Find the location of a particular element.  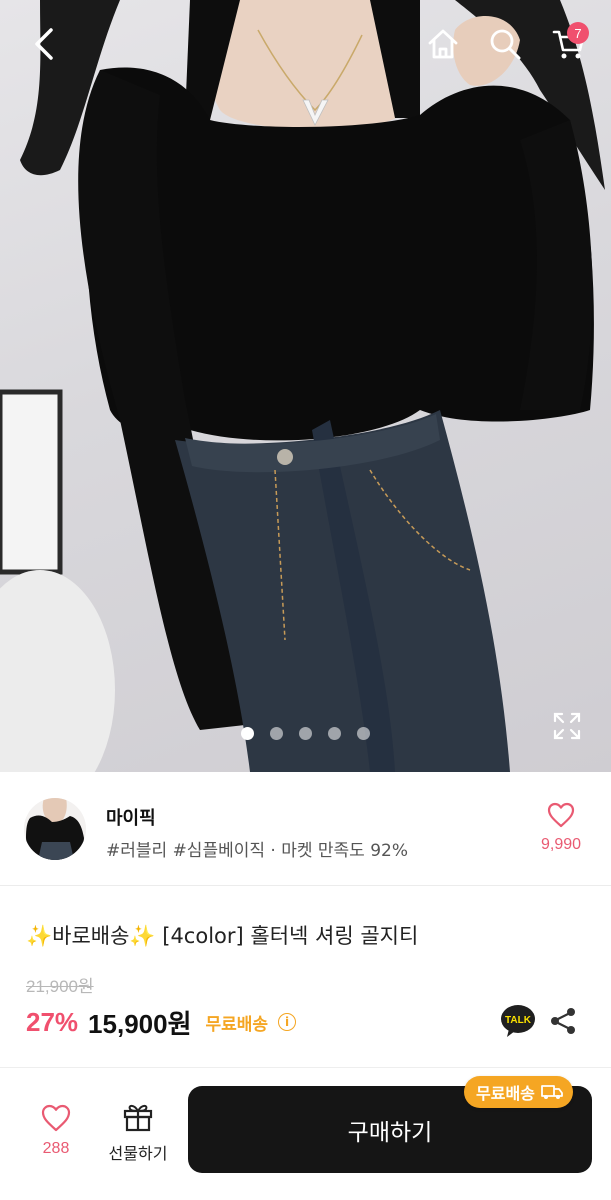

store-avatar-image is located at coordinates (55, 829).